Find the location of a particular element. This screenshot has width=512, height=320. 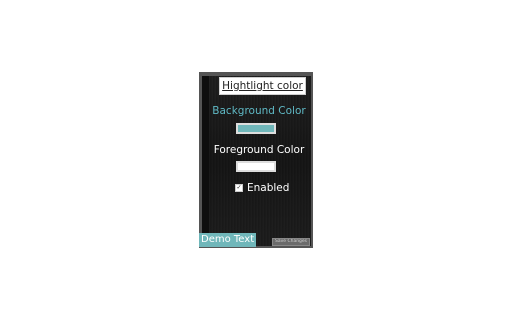

enabled-checkbox: ✓ is located at coordinates (239, 188).